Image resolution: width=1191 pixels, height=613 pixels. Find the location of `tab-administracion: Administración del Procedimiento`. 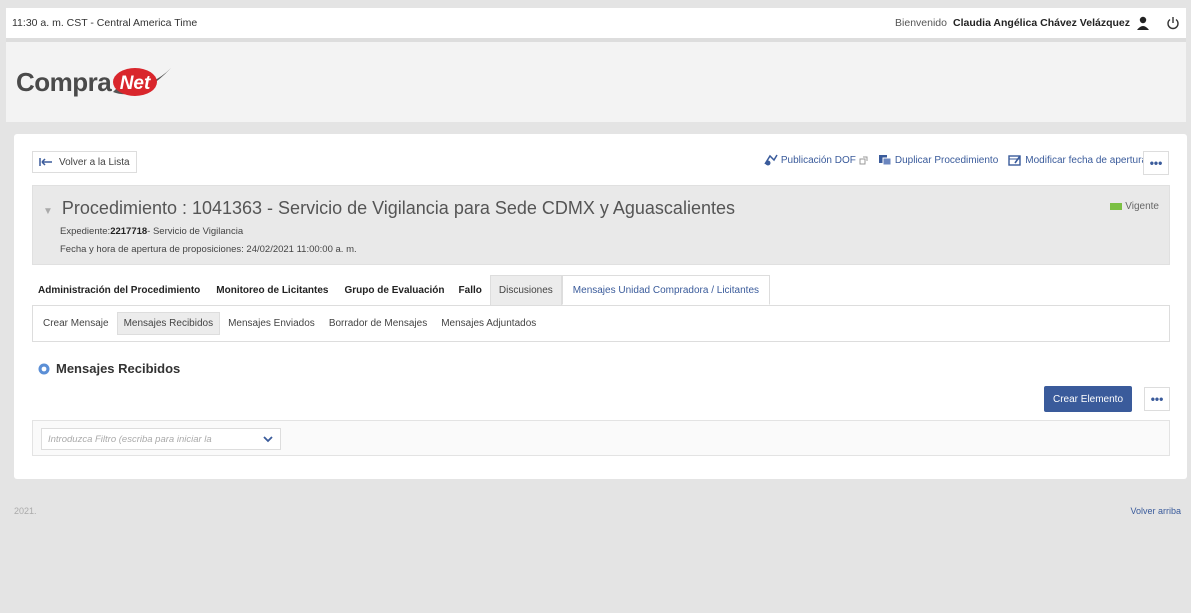

tab-administracion: Administración del Procedimiento is located at coordinates (119, 290).